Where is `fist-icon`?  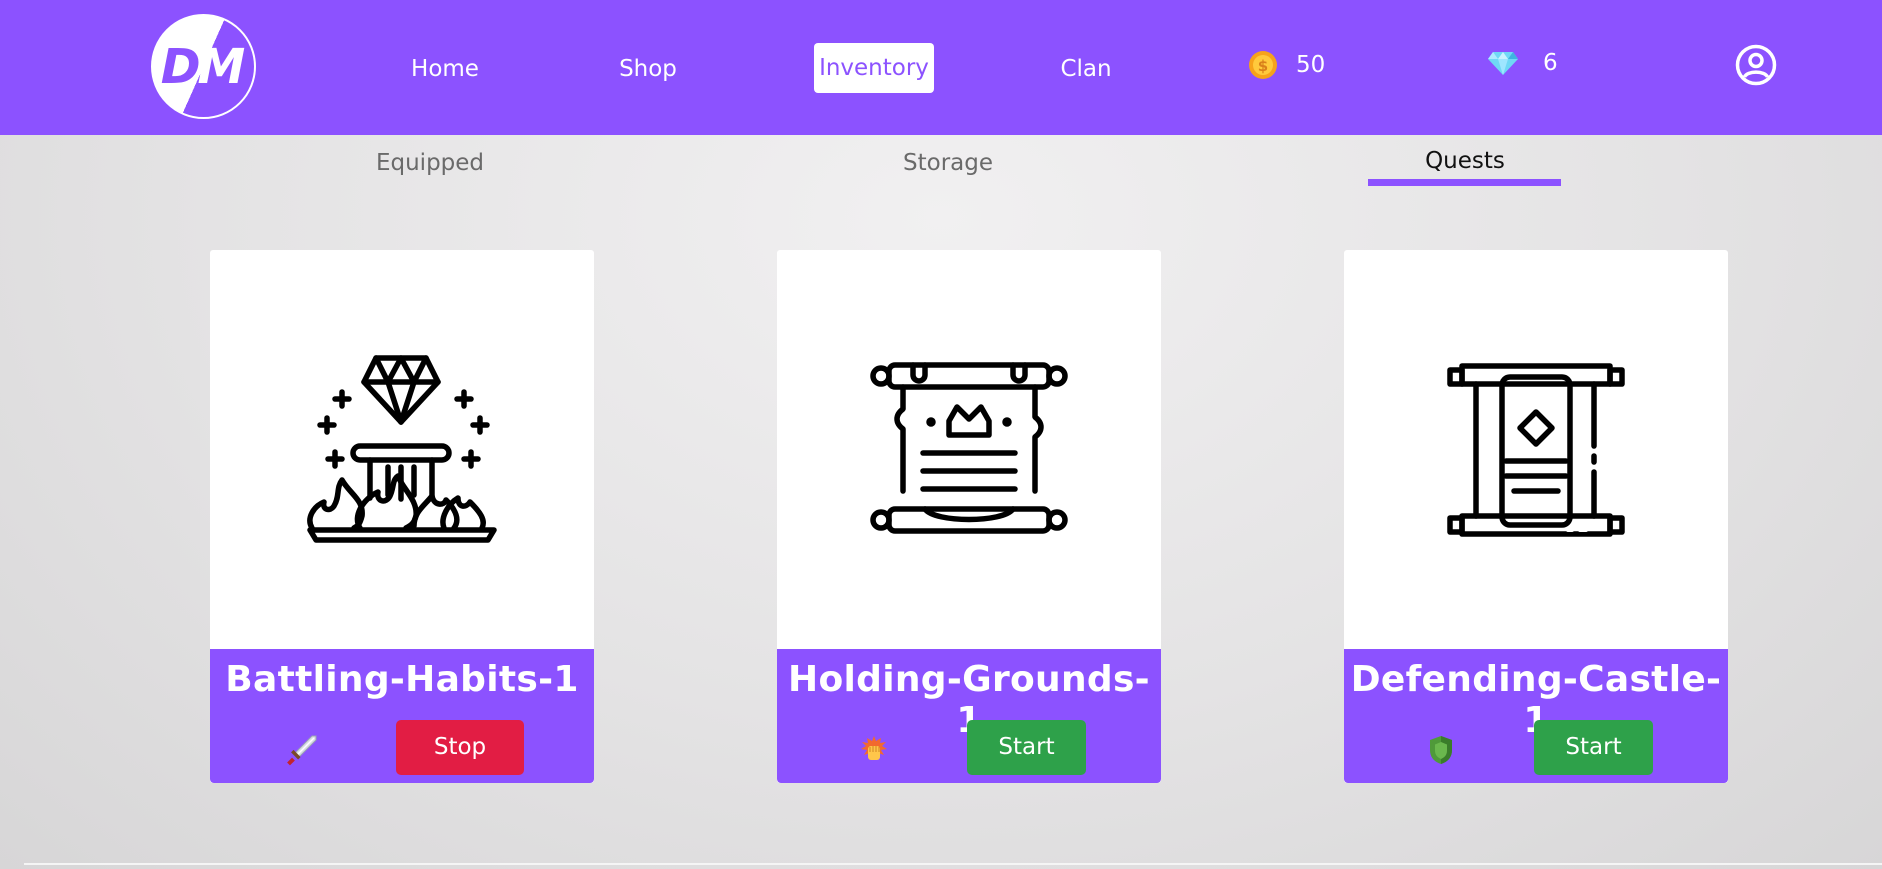
fist-icon is located at coordinates (874, 748).